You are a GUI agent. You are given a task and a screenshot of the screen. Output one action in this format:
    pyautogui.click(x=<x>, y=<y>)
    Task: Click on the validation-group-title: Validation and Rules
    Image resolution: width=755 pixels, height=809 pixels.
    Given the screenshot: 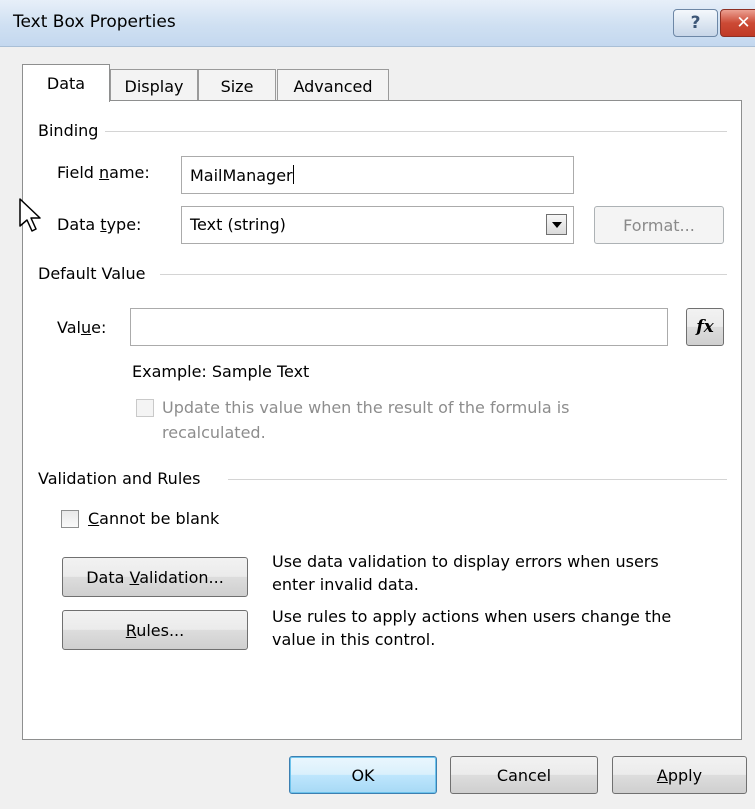 What is the action you would take?
    pyautogui.click(x=119, y=478)
    